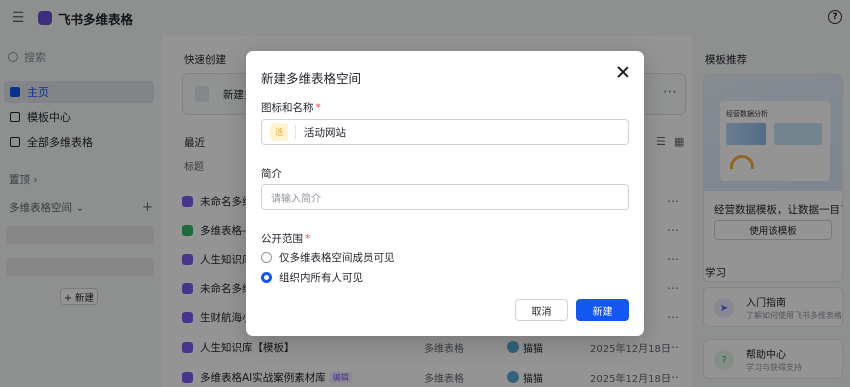 This screenshot has width=850, height=387. What do you see at coordinates (445, 197) in the screenshot?
I see `description-field: 请输入简介` at bounding box center [445, 197].